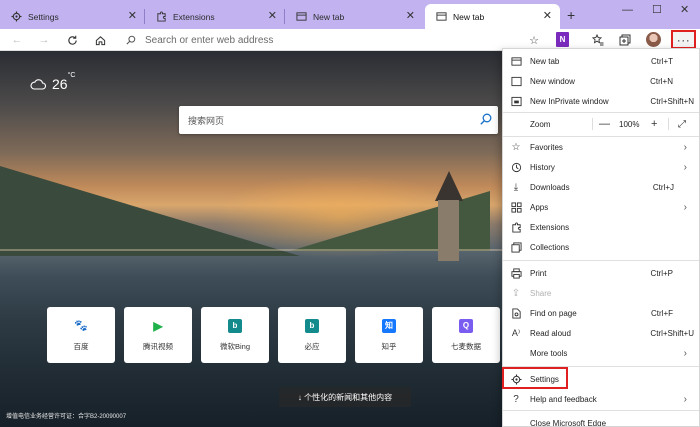 The height and width of the screenshot is (427, 700). I want to click on menu-item-label: Settings, so click(544, 379).